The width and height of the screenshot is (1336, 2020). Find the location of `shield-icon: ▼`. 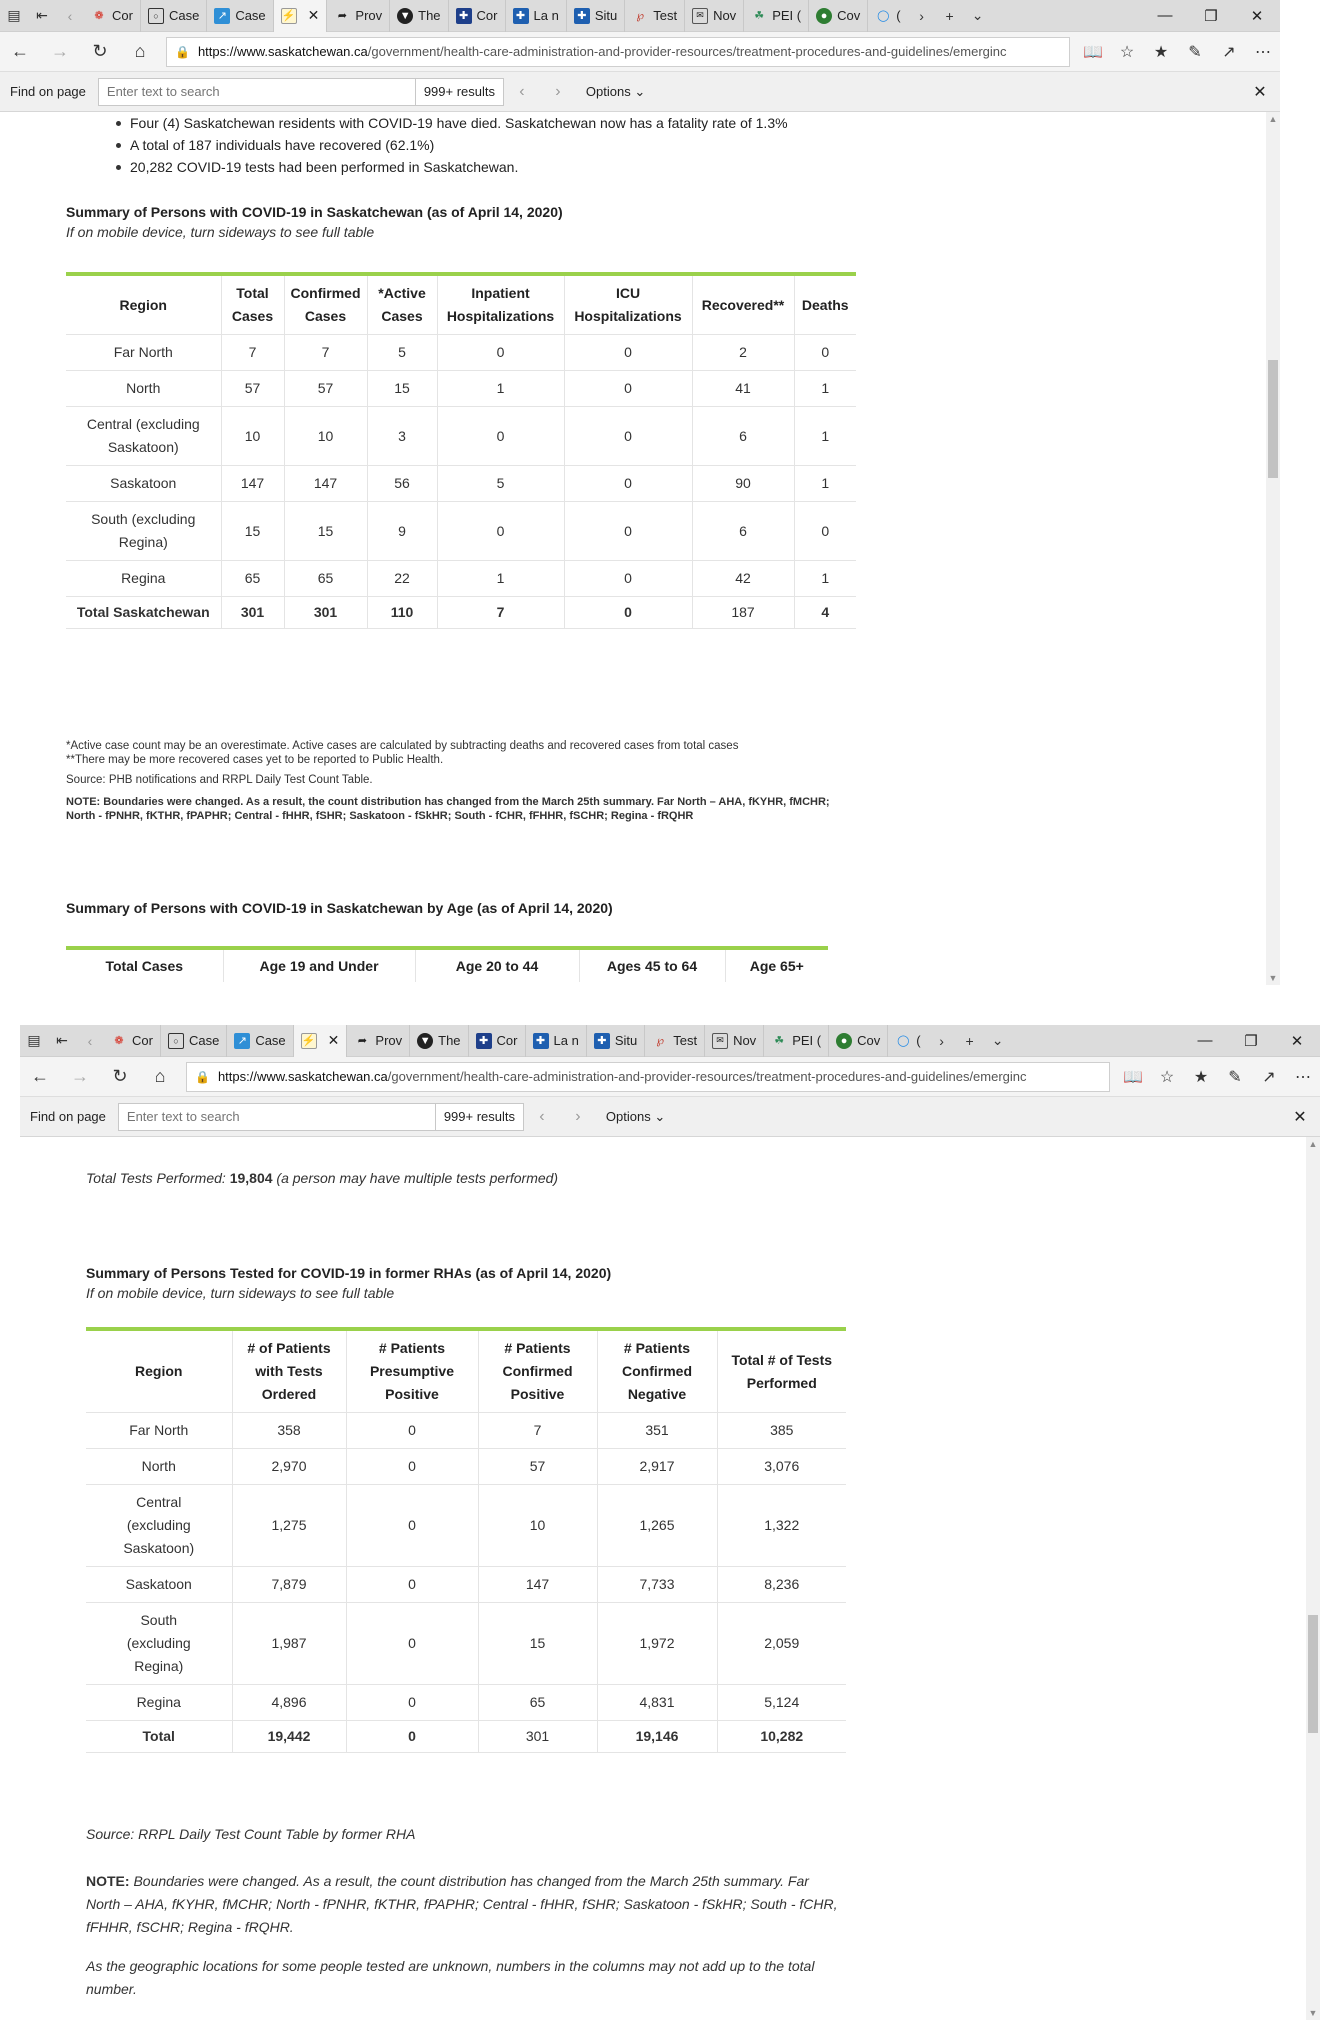

shield-icon: ▼ is located at coordinates (405, 15).